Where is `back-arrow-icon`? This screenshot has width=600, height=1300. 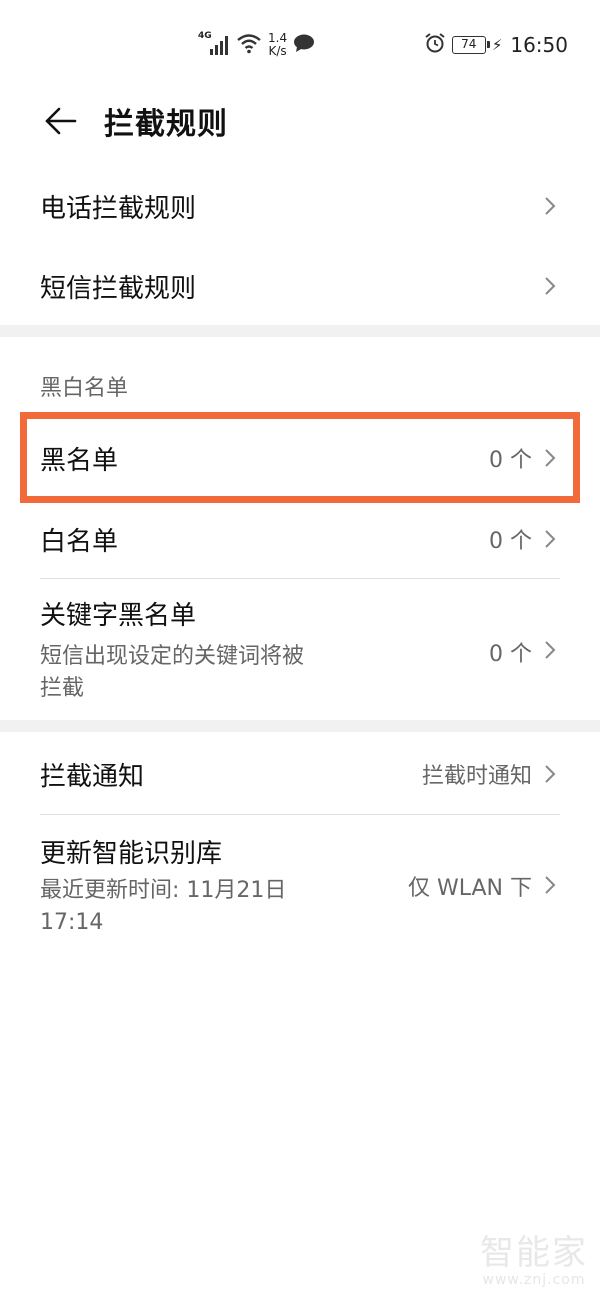 back-arrow-icon is located at coordinates (61, 121).